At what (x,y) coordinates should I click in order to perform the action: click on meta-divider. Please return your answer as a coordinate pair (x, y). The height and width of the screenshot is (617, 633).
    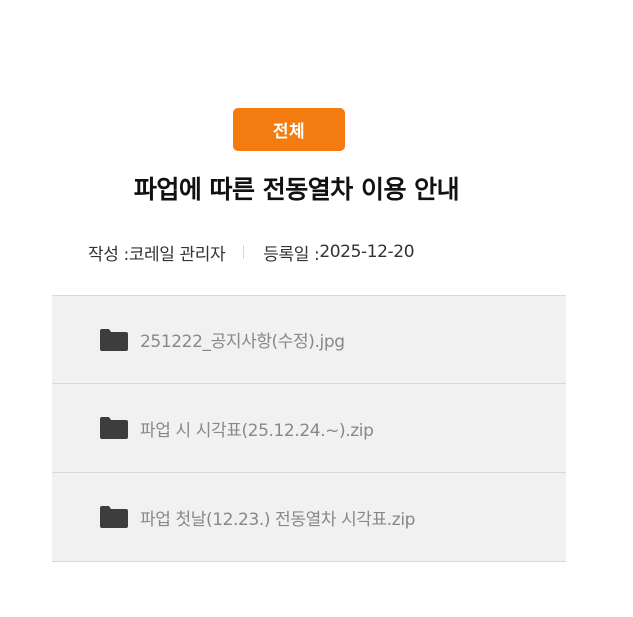
    Looking at the image, I should click on (244, 252).